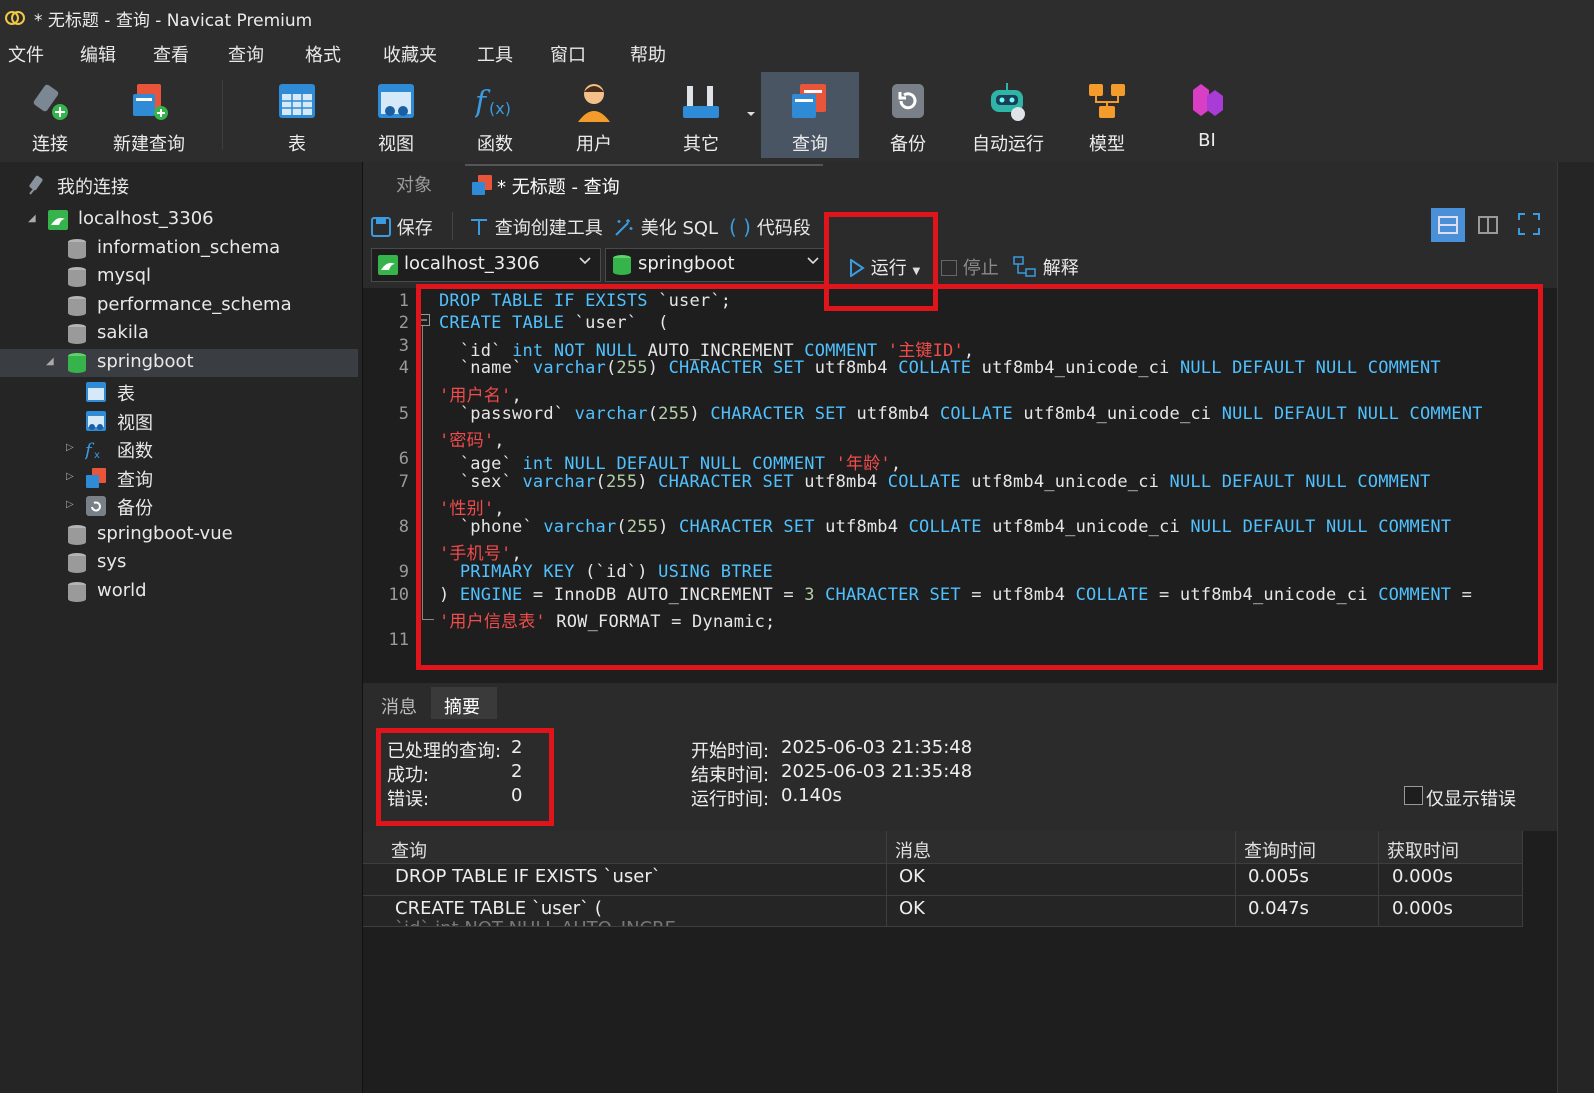  What do you see at coordinates (1575, 627) in the screenshot?
I see `right-scrollbar-strip` at bounding box center [1575, 627].